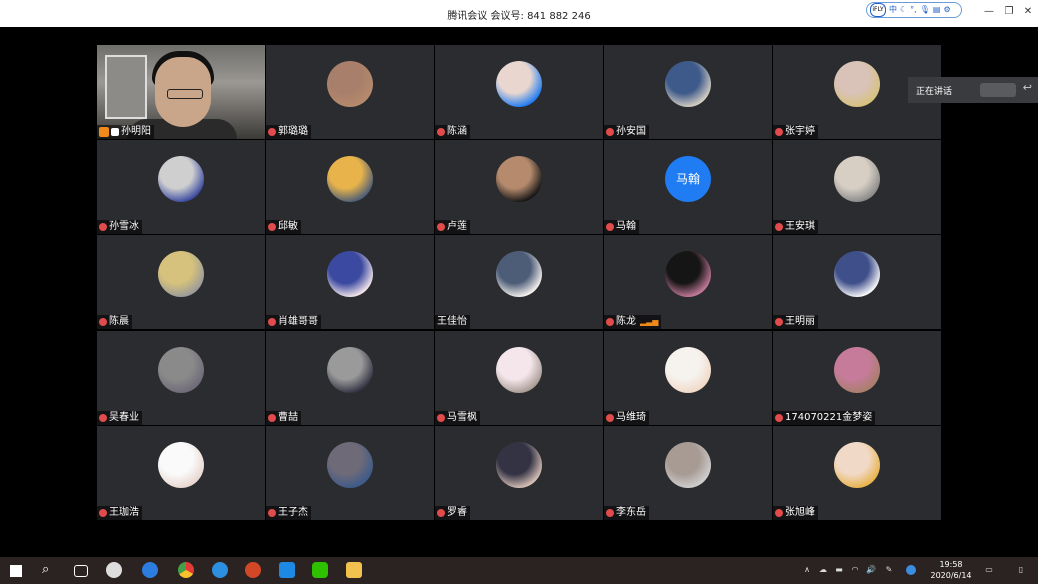 The image size is (1038, 584). I want to click on microphone-icon, so click(115, 132).